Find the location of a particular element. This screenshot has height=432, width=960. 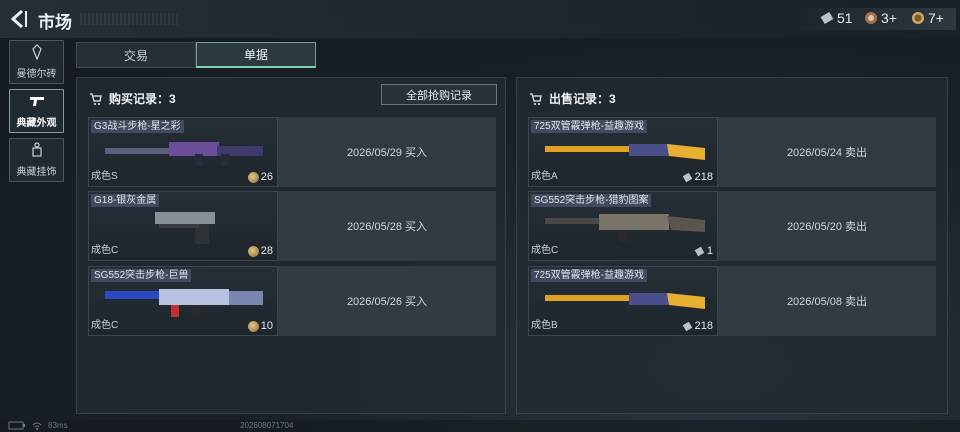

item-grade: 成色A is located at coordinates (544, 176).